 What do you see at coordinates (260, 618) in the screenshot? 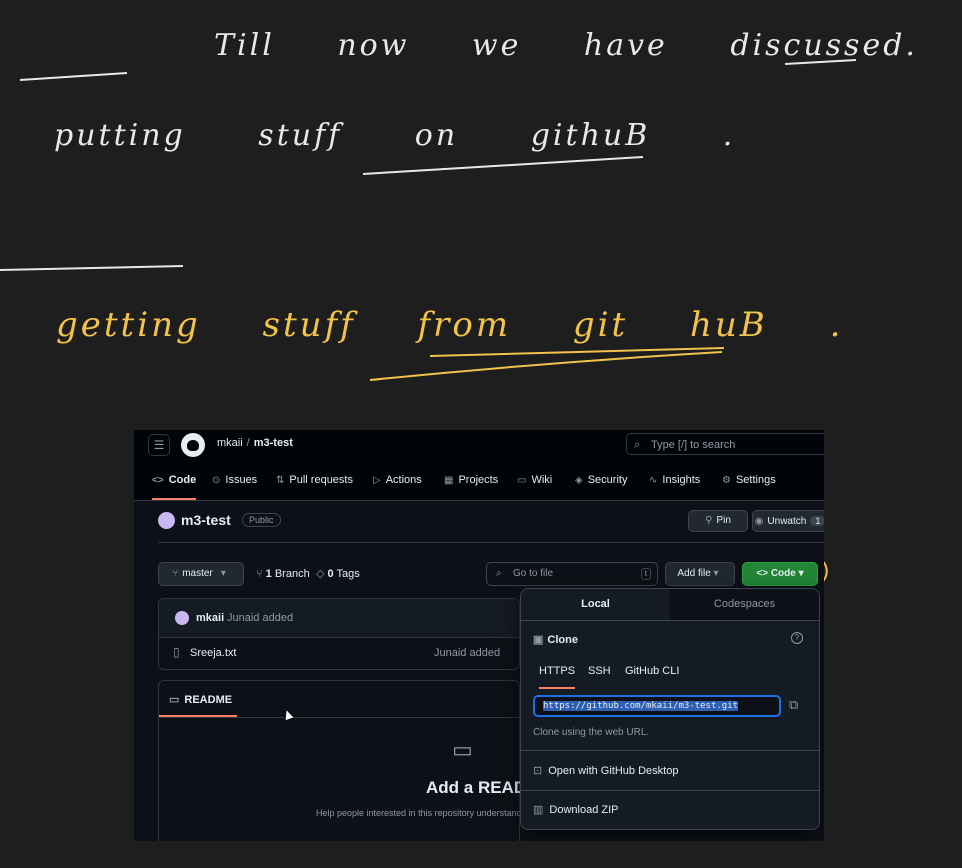
I see `commit-message: Junaid added` at bounding box center [260, 618].